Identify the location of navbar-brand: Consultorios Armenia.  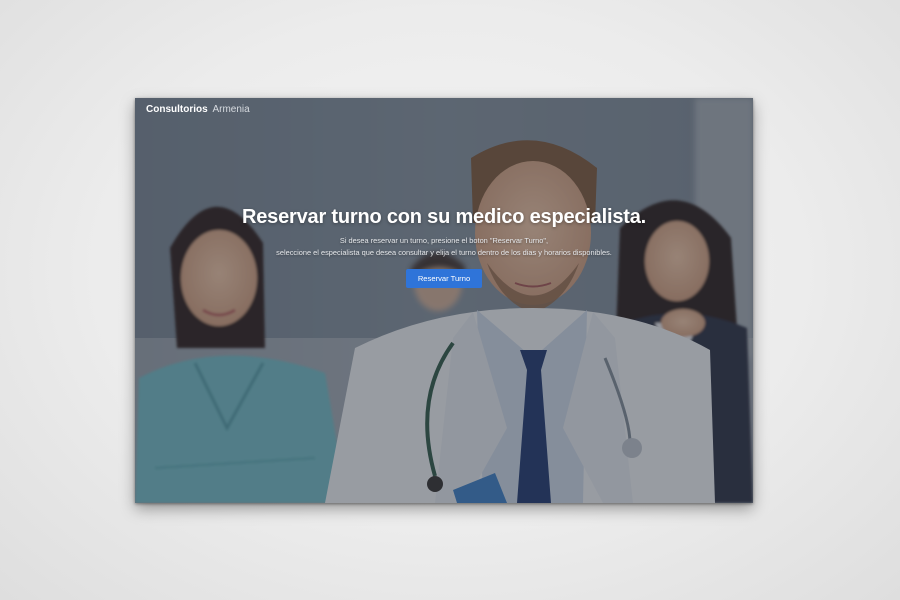
(198, 109).